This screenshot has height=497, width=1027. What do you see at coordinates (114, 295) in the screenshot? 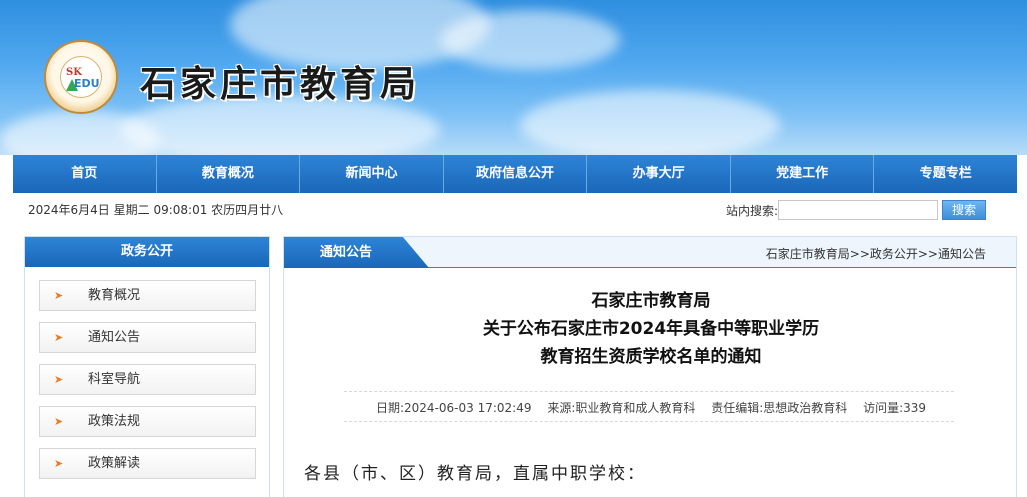
I see `sidebar-item-label: 教育概况` at bounding box center [114, 295].